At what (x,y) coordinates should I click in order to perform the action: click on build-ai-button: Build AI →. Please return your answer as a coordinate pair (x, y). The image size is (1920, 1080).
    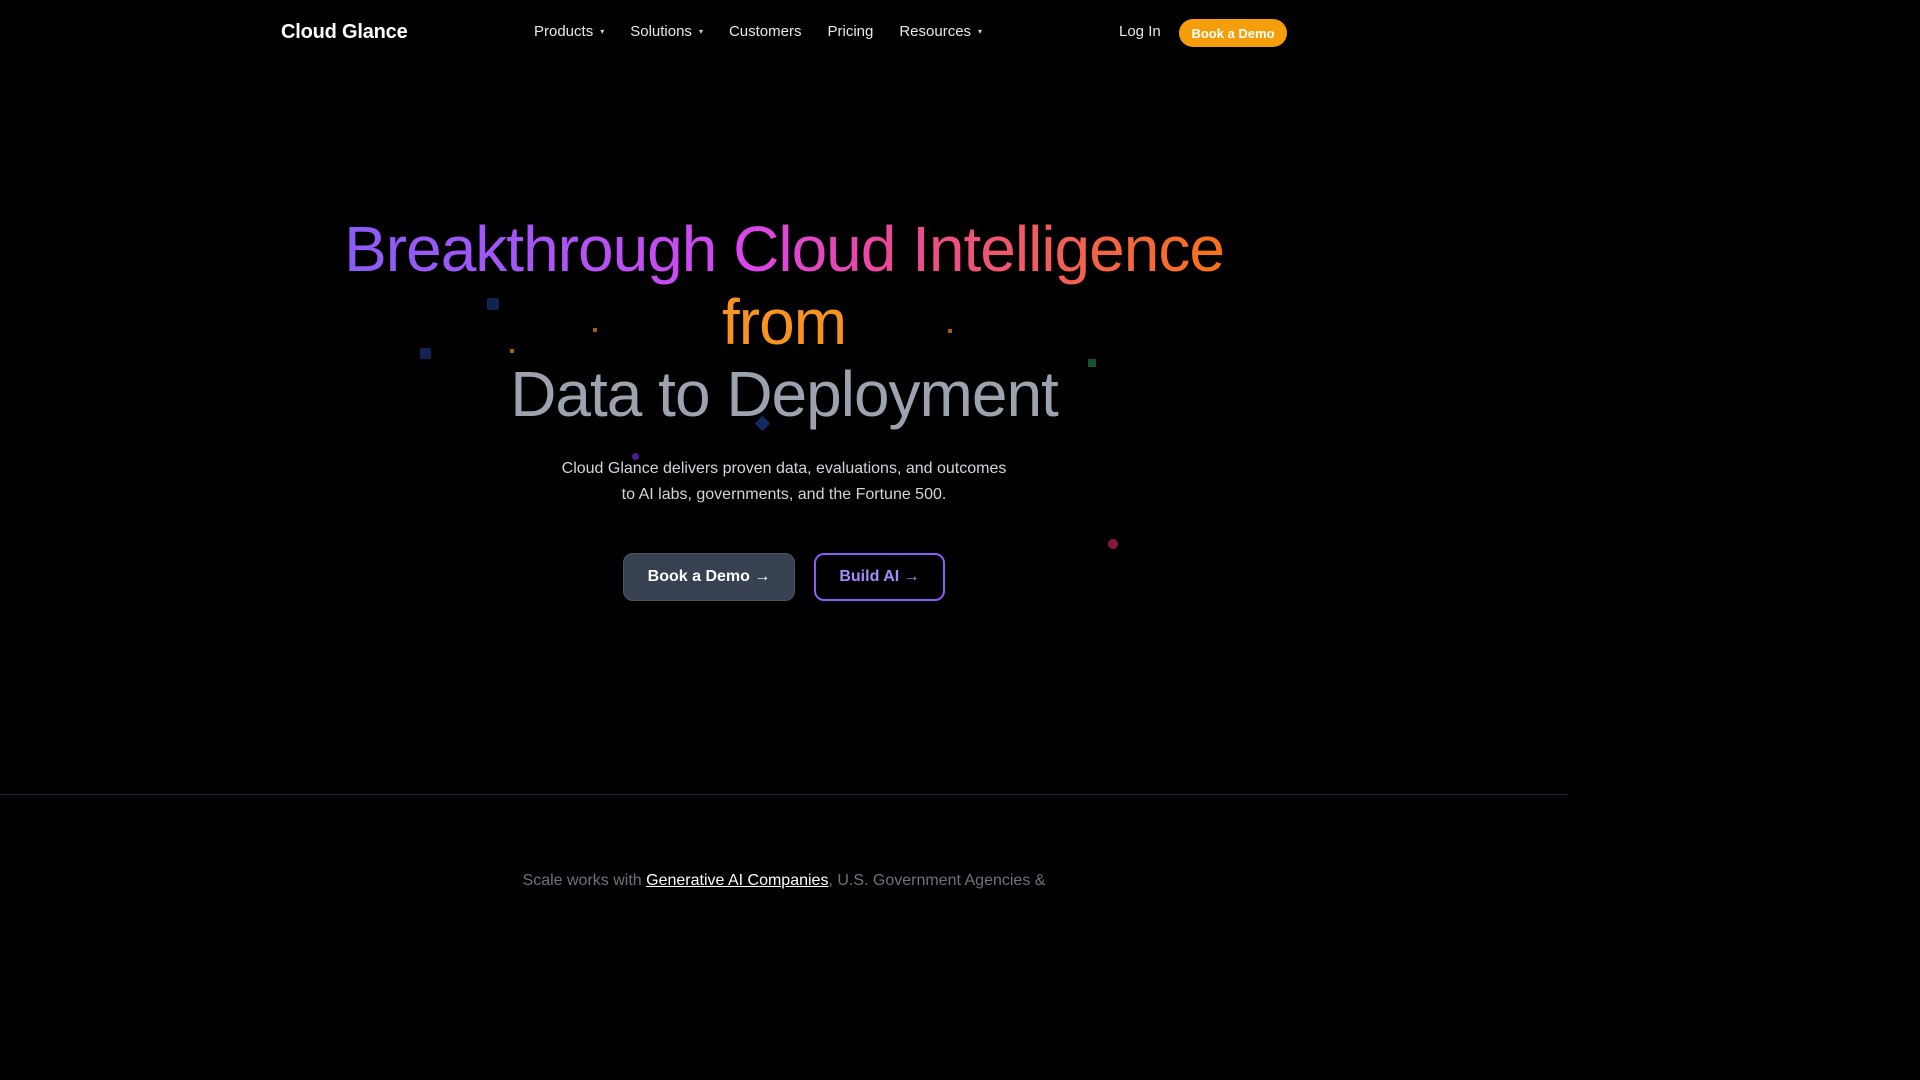
    Looking at the image, I should click on (879, 577).